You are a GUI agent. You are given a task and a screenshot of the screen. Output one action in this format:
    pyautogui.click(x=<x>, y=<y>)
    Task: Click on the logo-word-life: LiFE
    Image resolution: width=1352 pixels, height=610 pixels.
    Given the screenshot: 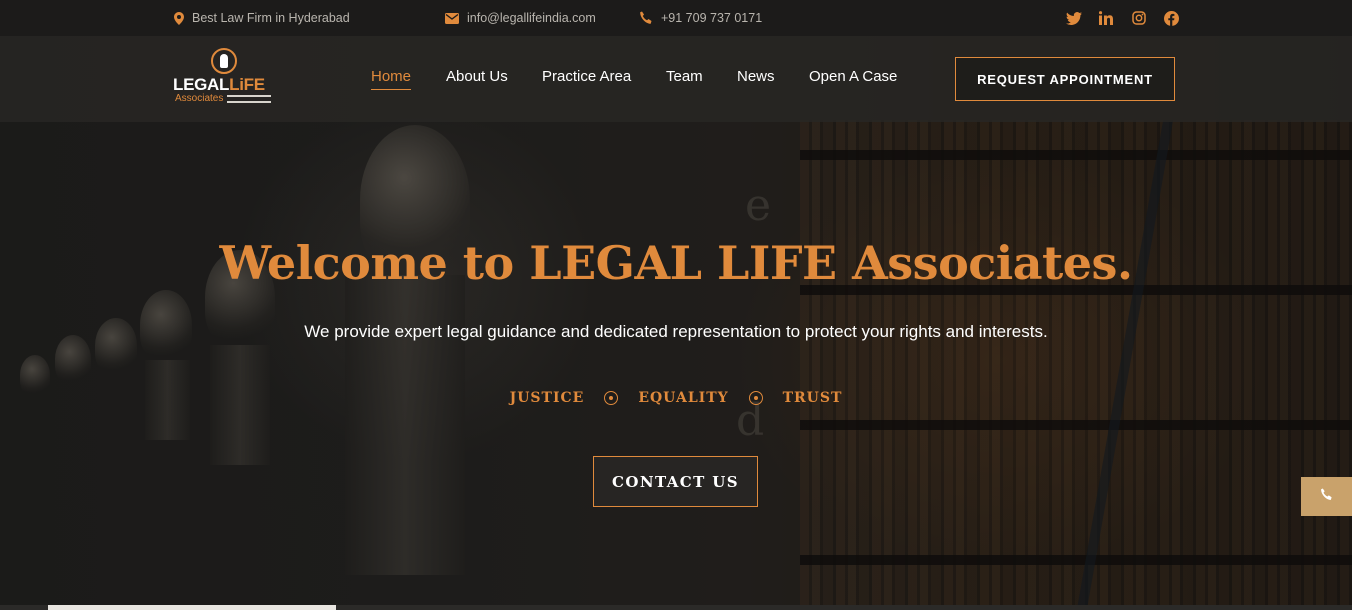 What is the action you would take?
    pyautogui.click(x=247, y=84)
    